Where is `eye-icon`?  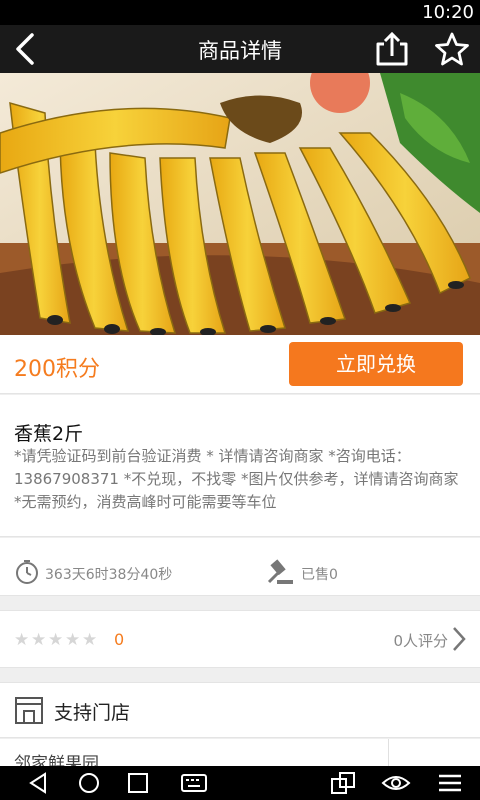
eye-icon is located at coordinates (396, 783).